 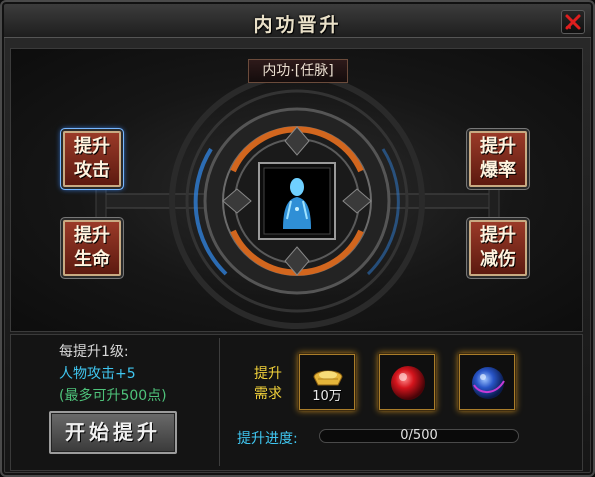 I want to click on raise-crit-button: 提升 爆率, so click(x=498, y=159).